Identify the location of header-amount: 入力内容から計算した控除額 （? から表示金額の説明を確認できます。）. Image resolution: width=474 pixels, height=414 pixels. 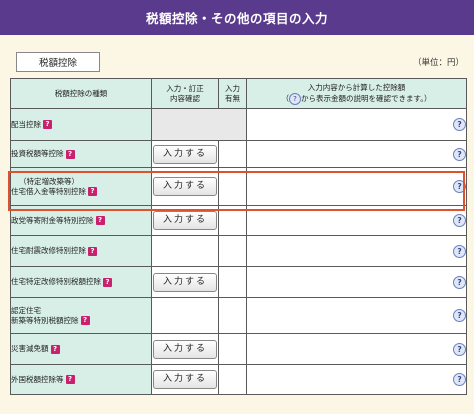
(356, 93).